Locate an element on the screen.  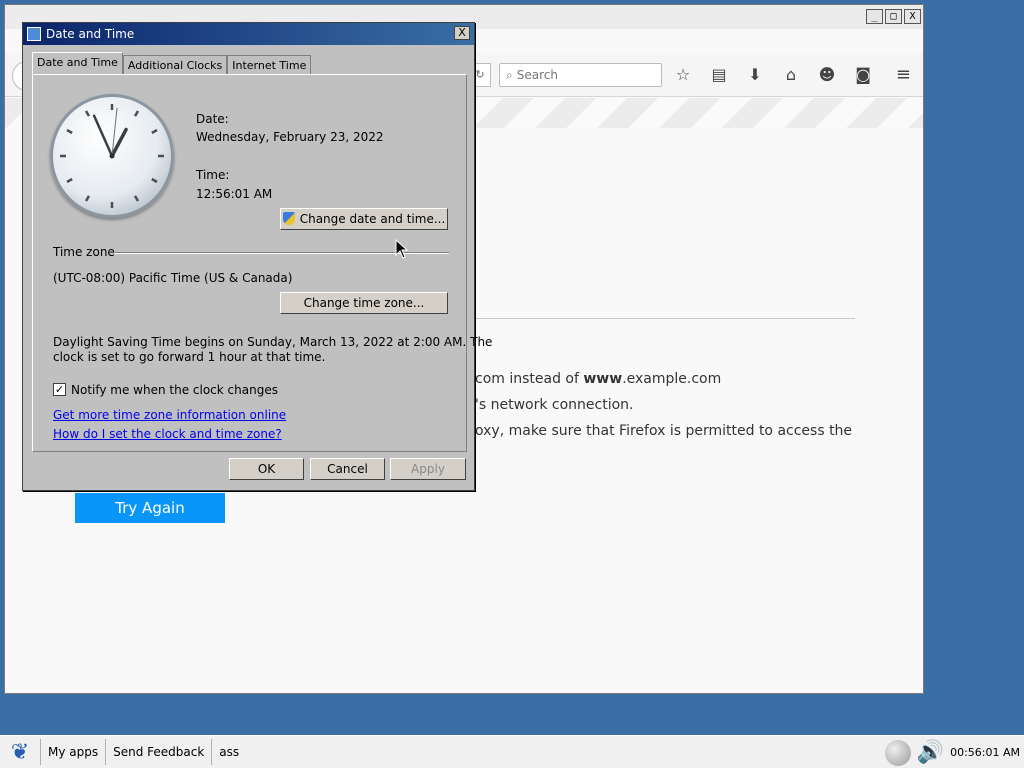
minimize-button: _ is located at coordinates (874, 16).